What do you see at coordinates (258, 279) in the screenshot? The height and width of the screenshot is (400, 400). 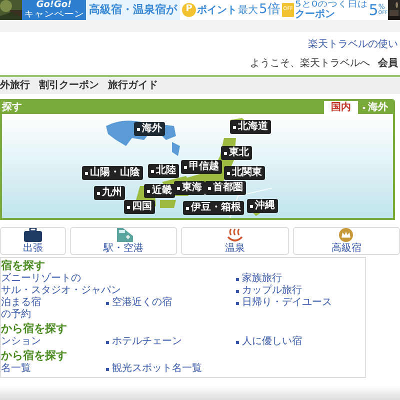 I see `list-link: 家族旅行` at bounding box center [258, 279].